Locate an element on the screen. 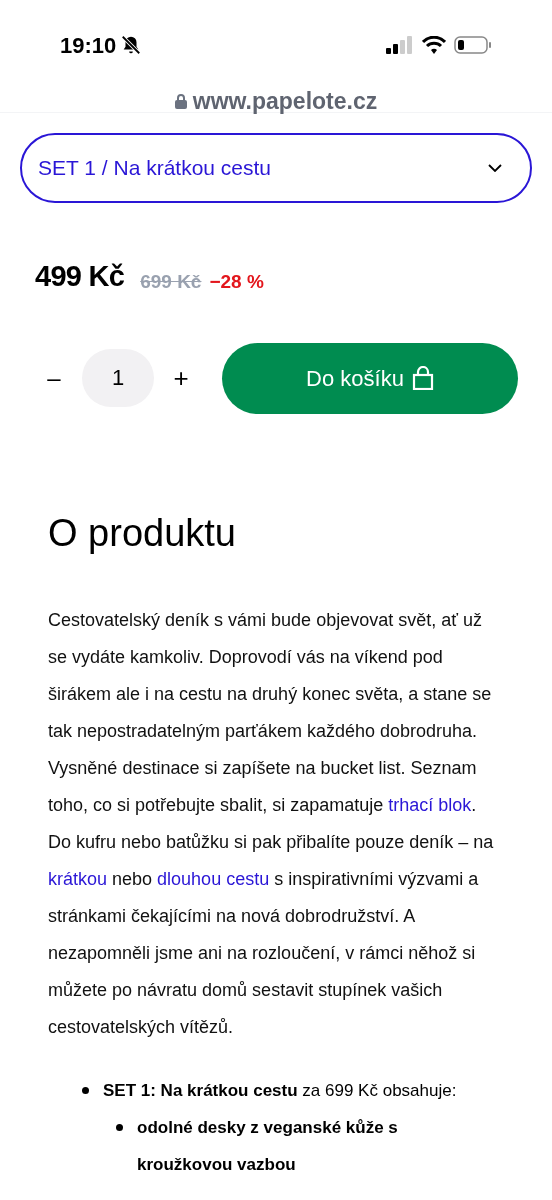  variant-dropdown: SET 1 / Na krátkou cestu is located at coordinates (276, 168).